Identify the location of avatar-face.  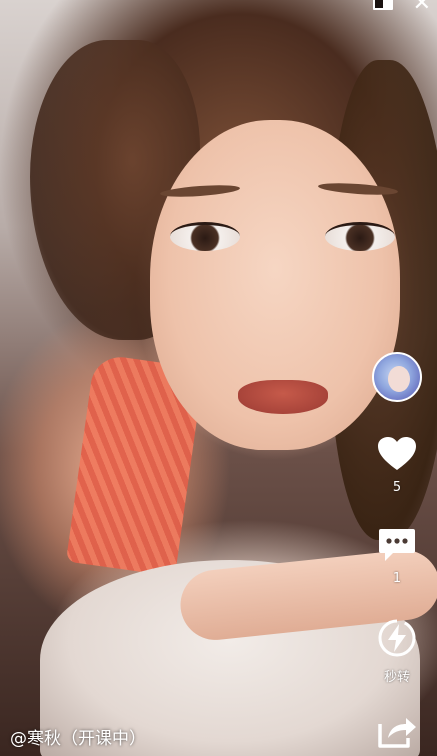
(399, 379).